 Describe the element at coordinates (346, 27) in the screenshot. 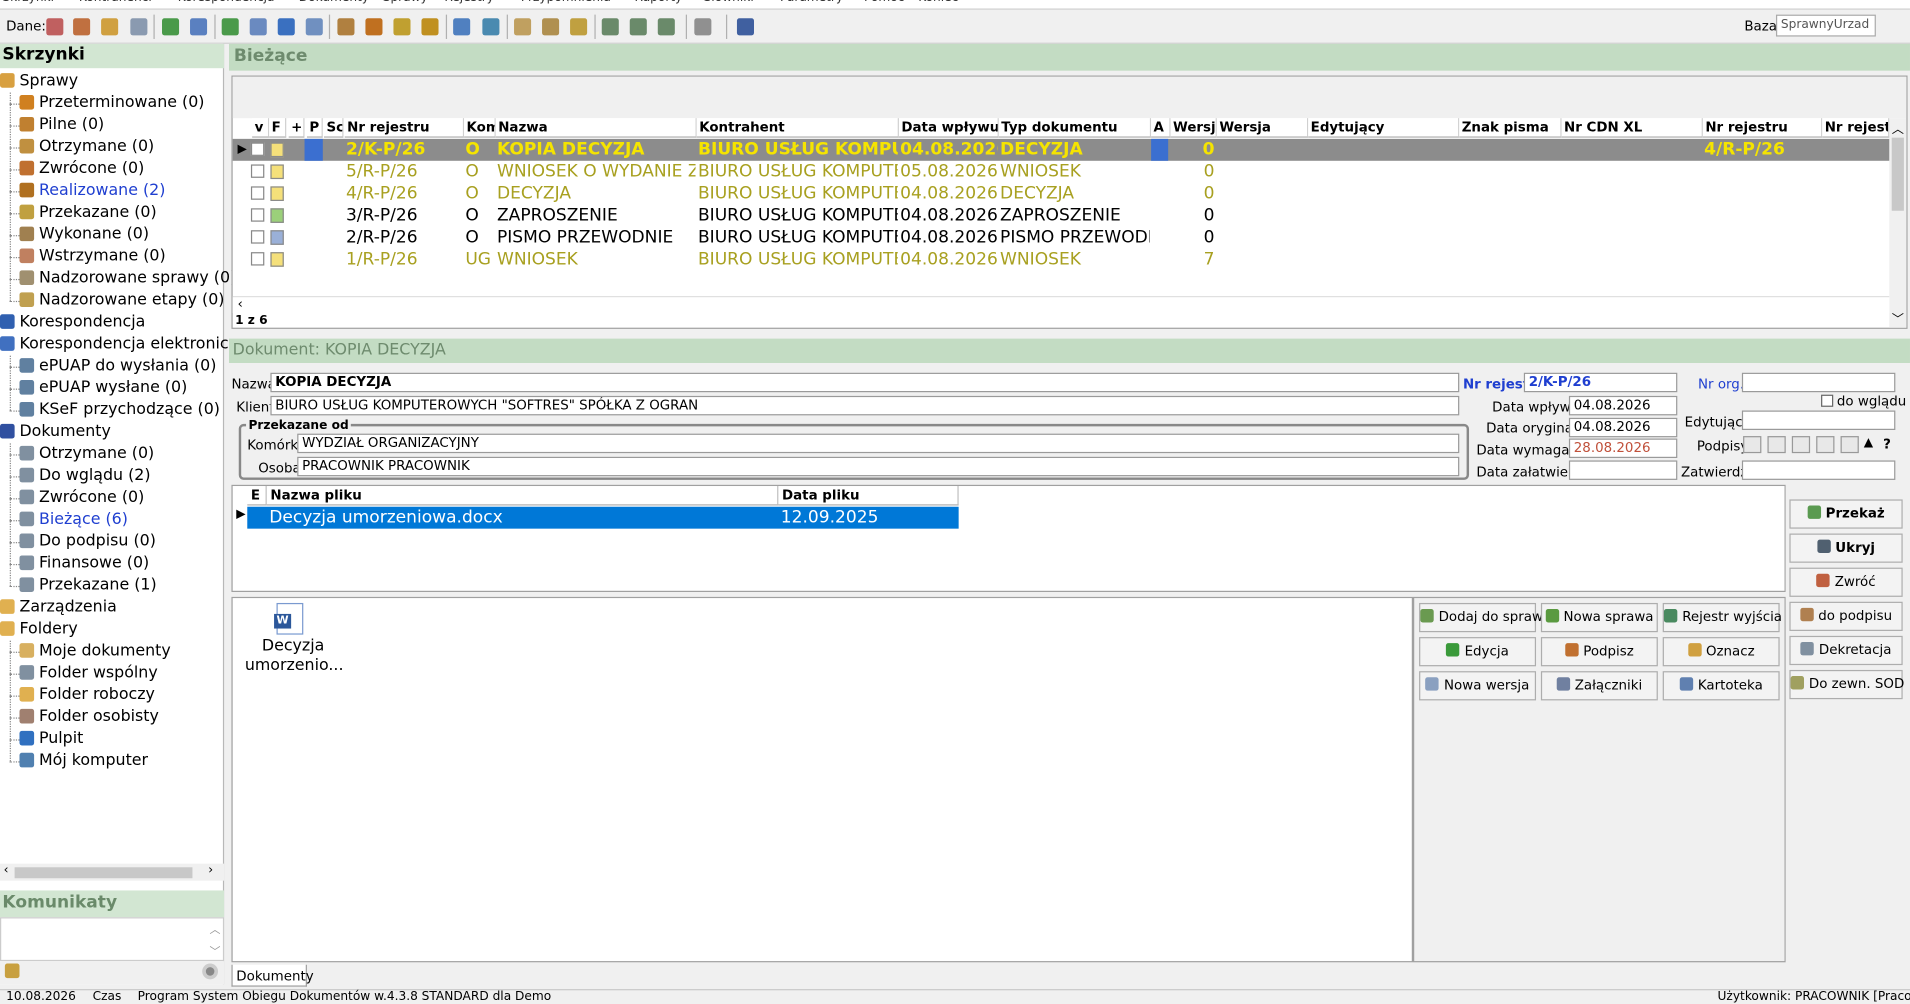

I see `case-icon` at that location.